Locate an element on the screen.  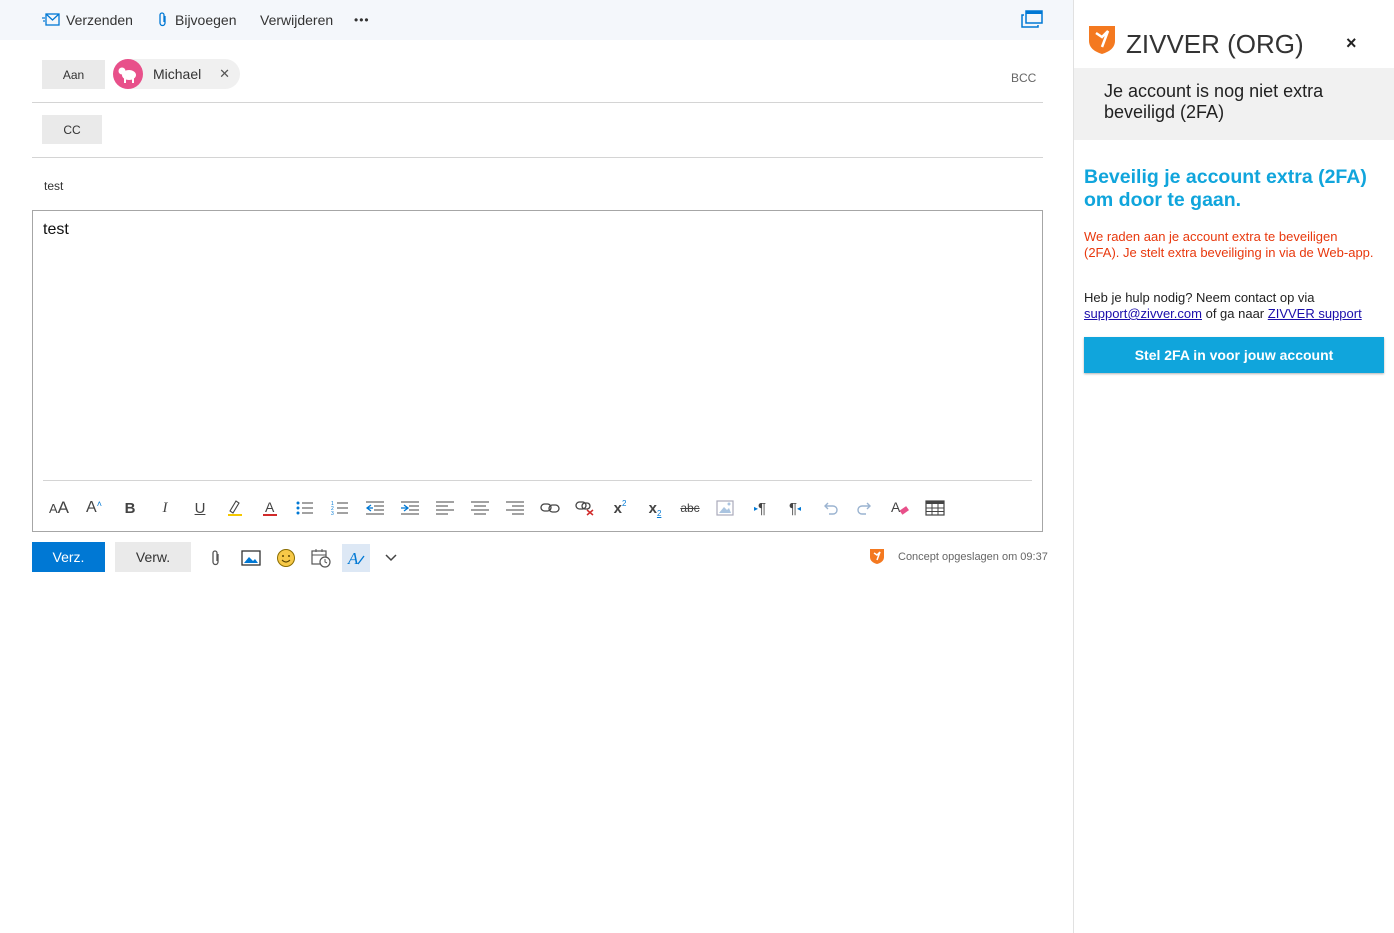
insert-picture-button is located at coordinates (251, 558).